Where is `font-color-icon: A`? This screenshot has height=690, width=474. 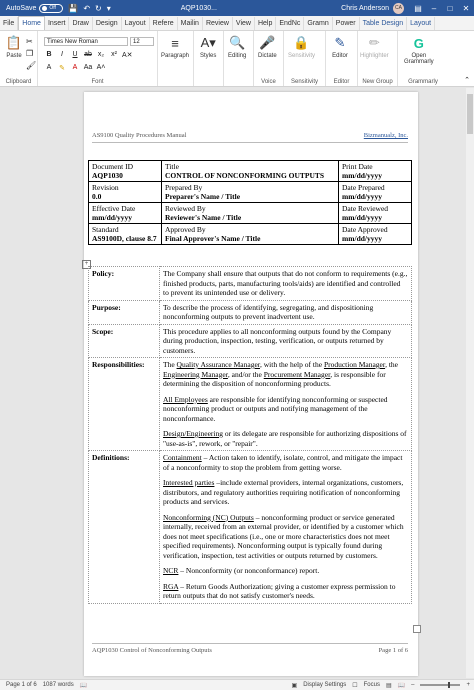 font-color-icon: A is located at coordinates (75, 68).